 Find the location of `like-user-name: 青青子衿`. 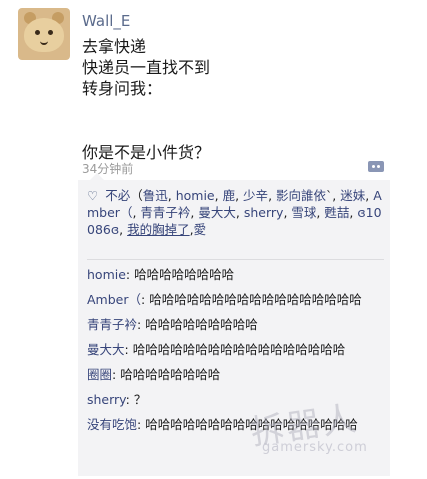

like-user-name: 青青子衿 is located at coordinates (165, 212).